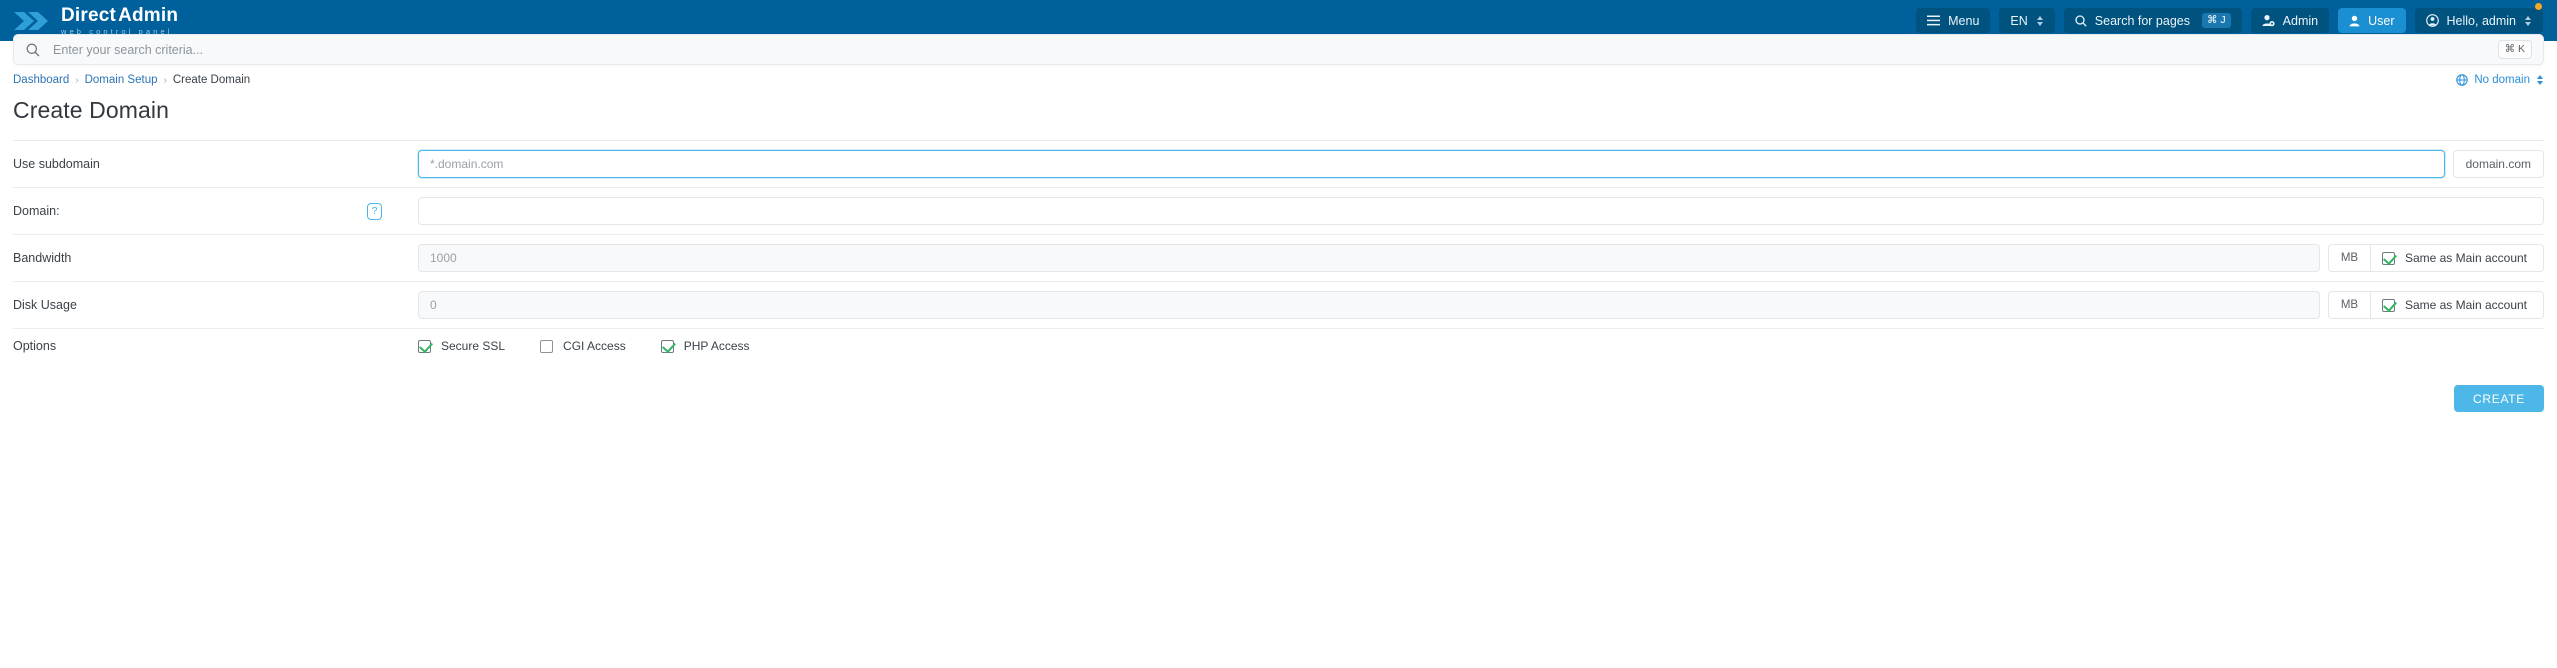 This screenshot has height=668, width=2557. What do you see at coordinates (1481, 211) in the screenshot?
I see `domain-input` at bounding box center [1481, 211].